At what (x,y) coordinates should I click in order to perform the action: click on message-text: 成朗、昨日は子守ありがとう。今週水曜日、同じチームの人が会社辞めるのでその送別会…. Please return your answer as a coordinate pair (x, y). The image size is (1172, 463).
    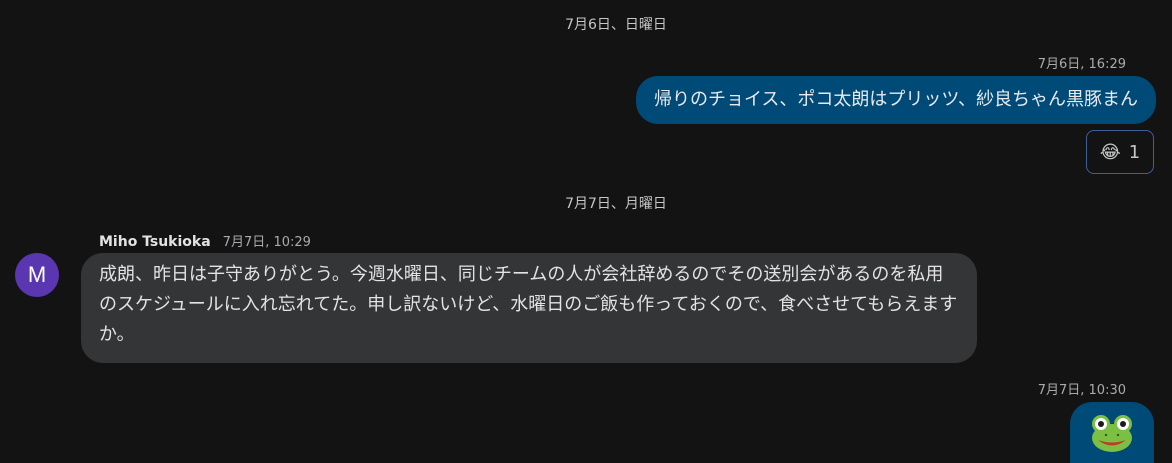
    Looking at the image, I should click on (528, 304).